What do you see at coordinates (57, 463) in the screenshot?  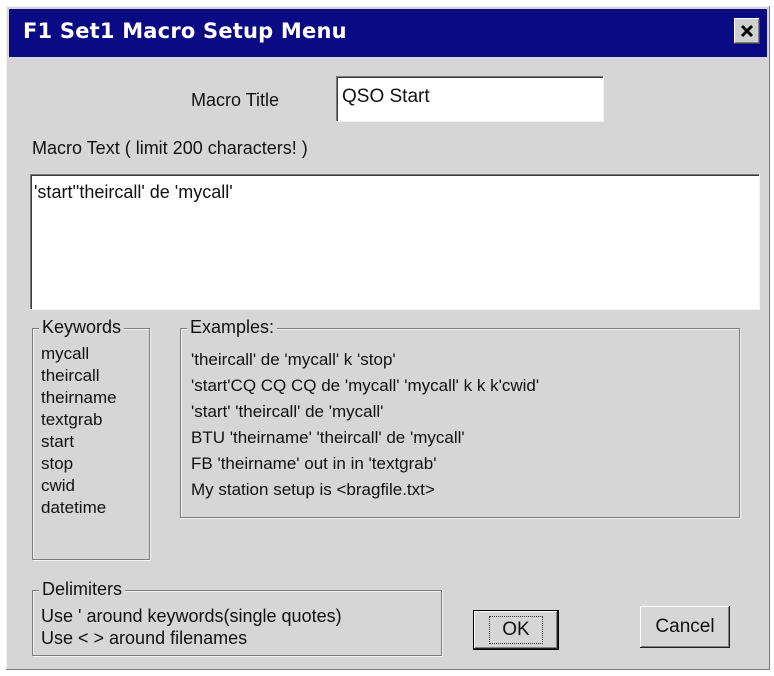 I see `keyword-item: stop` at bounding box center [57, 463].